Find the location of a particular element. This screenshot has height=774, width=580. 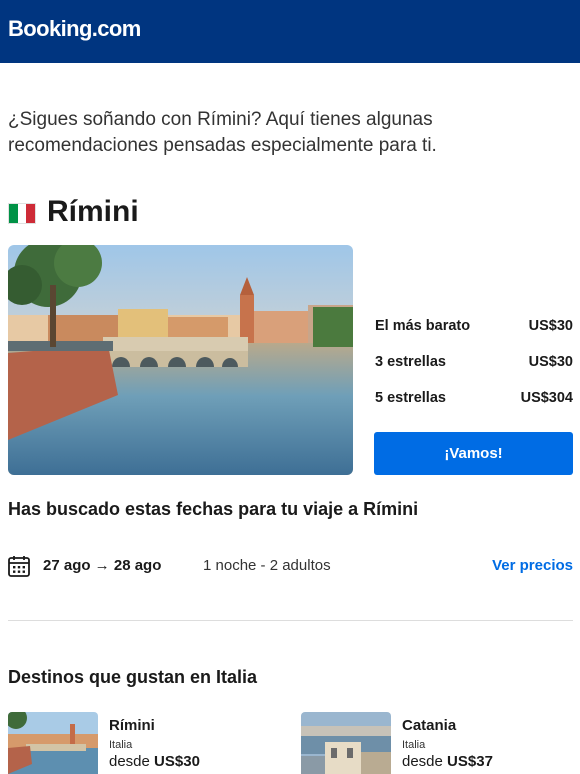

destination-price: desde US$37 is located at coordinates (447, 761).